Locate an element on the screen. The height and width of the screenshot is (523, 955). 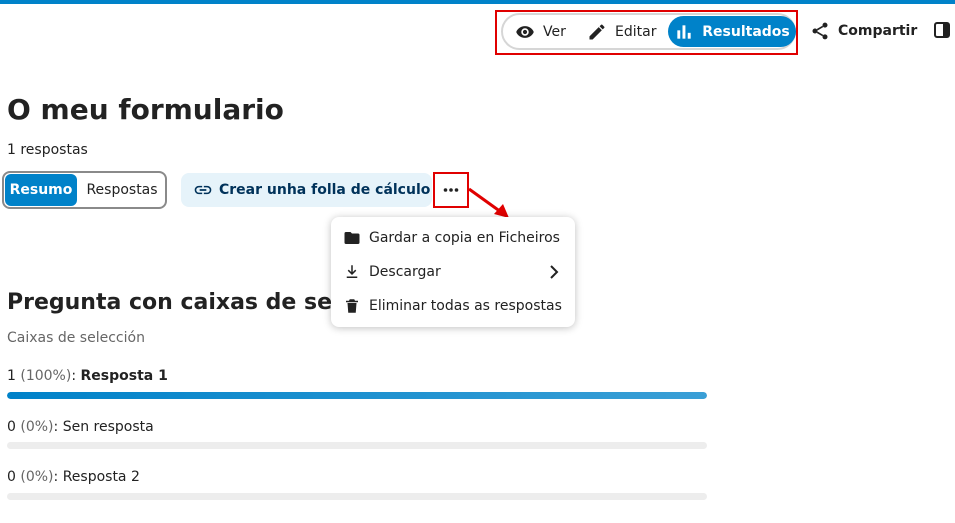
results-tabs: Resumo Respostas is located at coordinates (84, 190).